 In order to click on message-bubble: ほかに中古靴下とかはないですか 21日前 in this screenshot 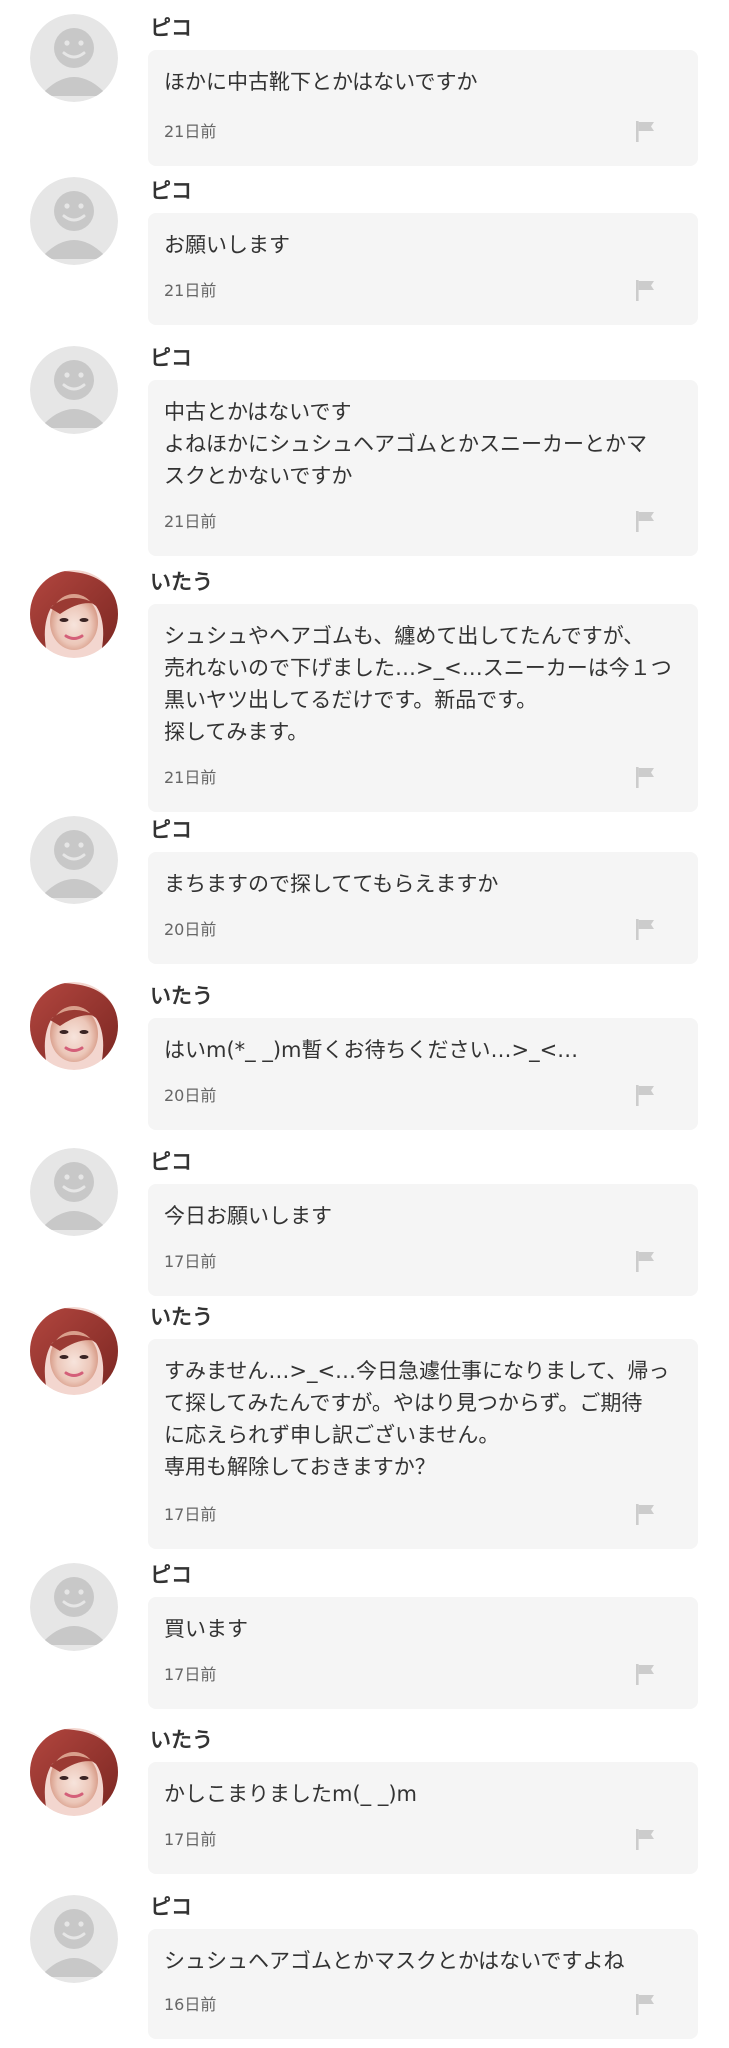, I will do `click(423, 108)`.